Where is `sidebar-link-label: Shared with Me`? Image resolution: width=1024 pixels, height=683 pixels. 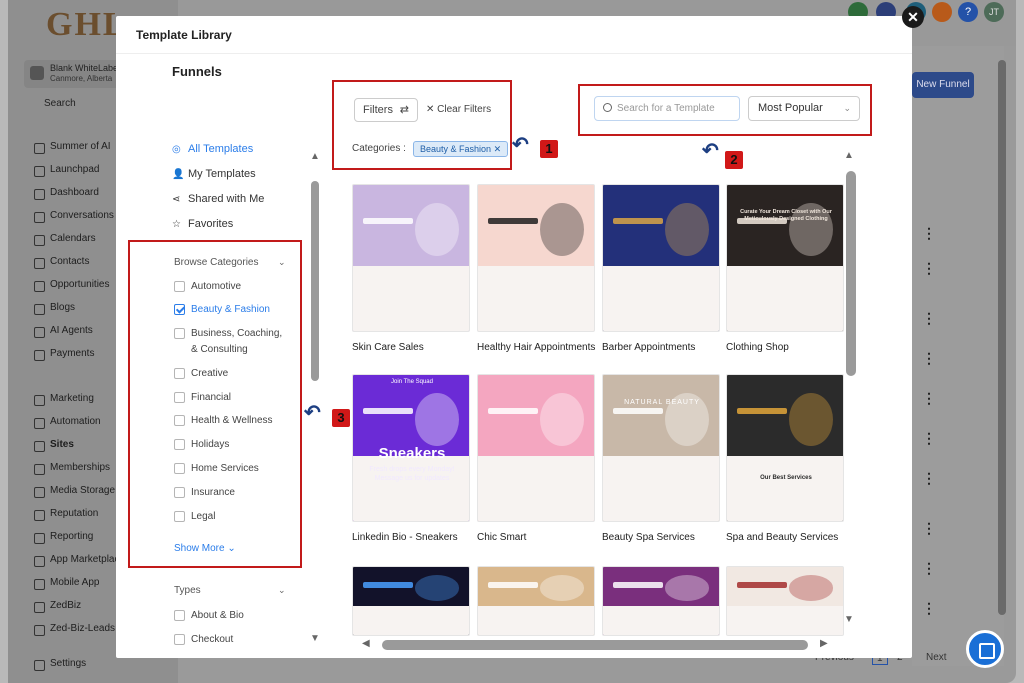
sidebar-link-label: Shared with Me is located at coordinates (226, 199).